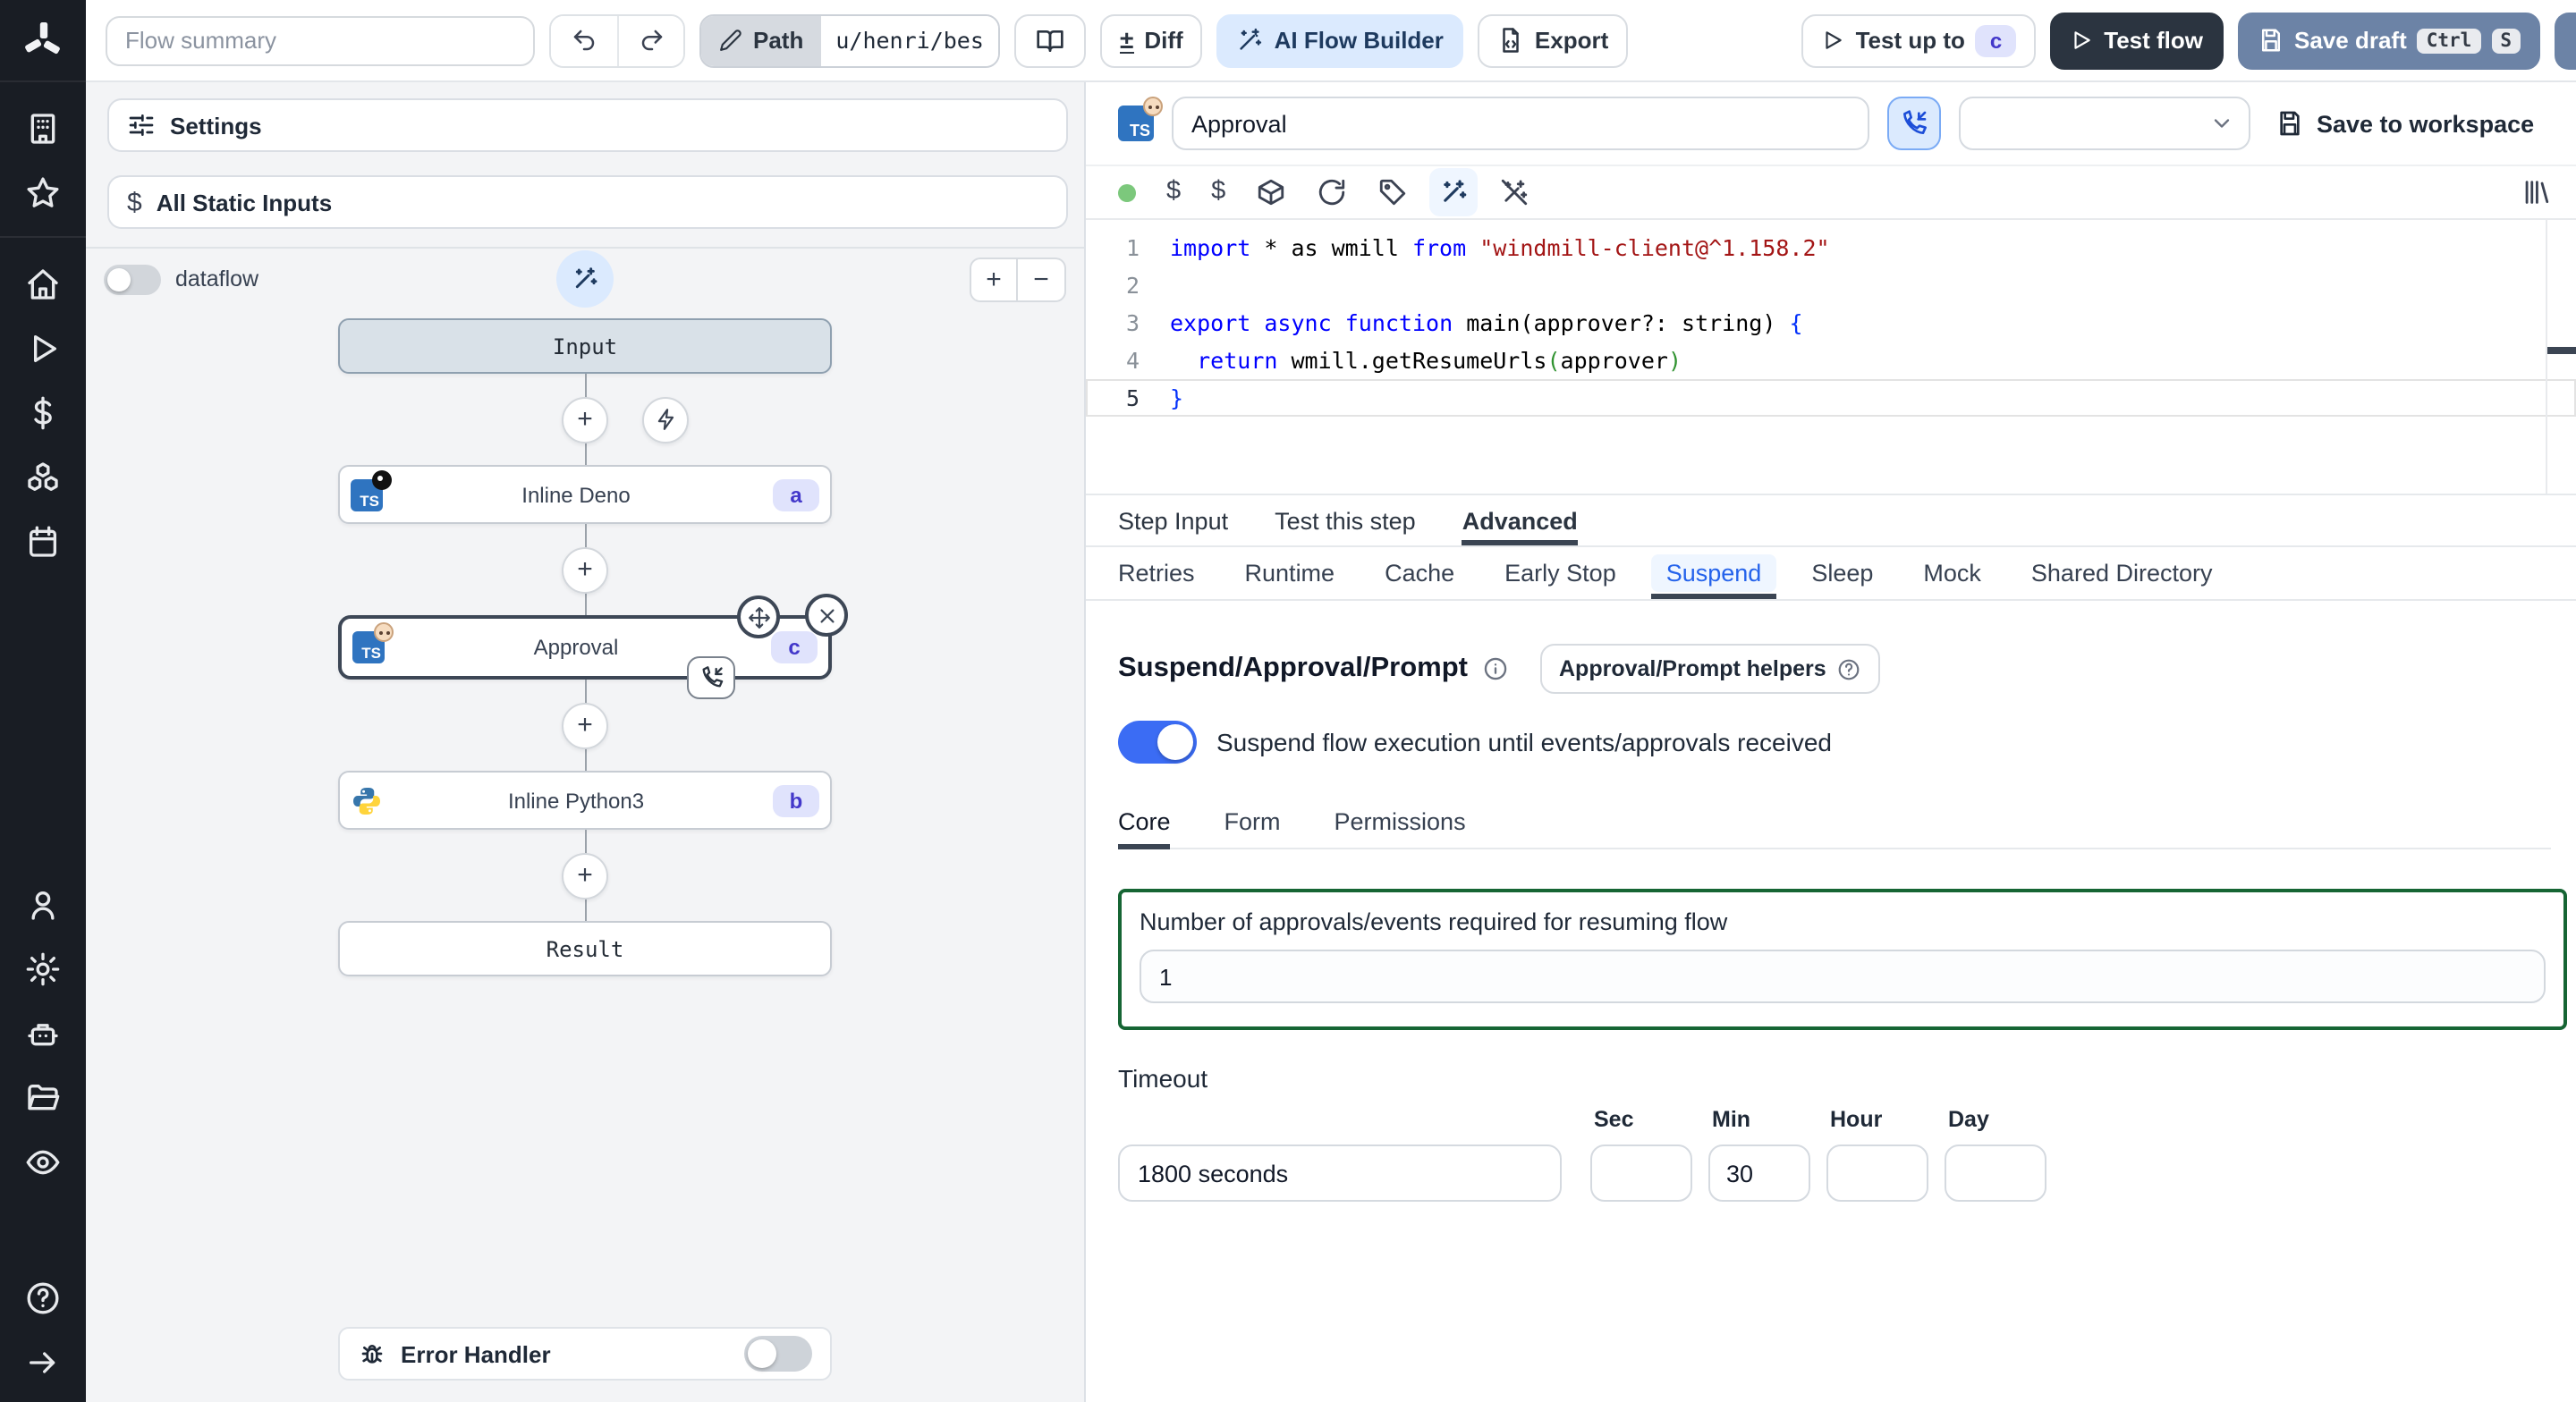 This screenshot has width=2576, height=1402. I want to click on language-select, so click(2104, 123).